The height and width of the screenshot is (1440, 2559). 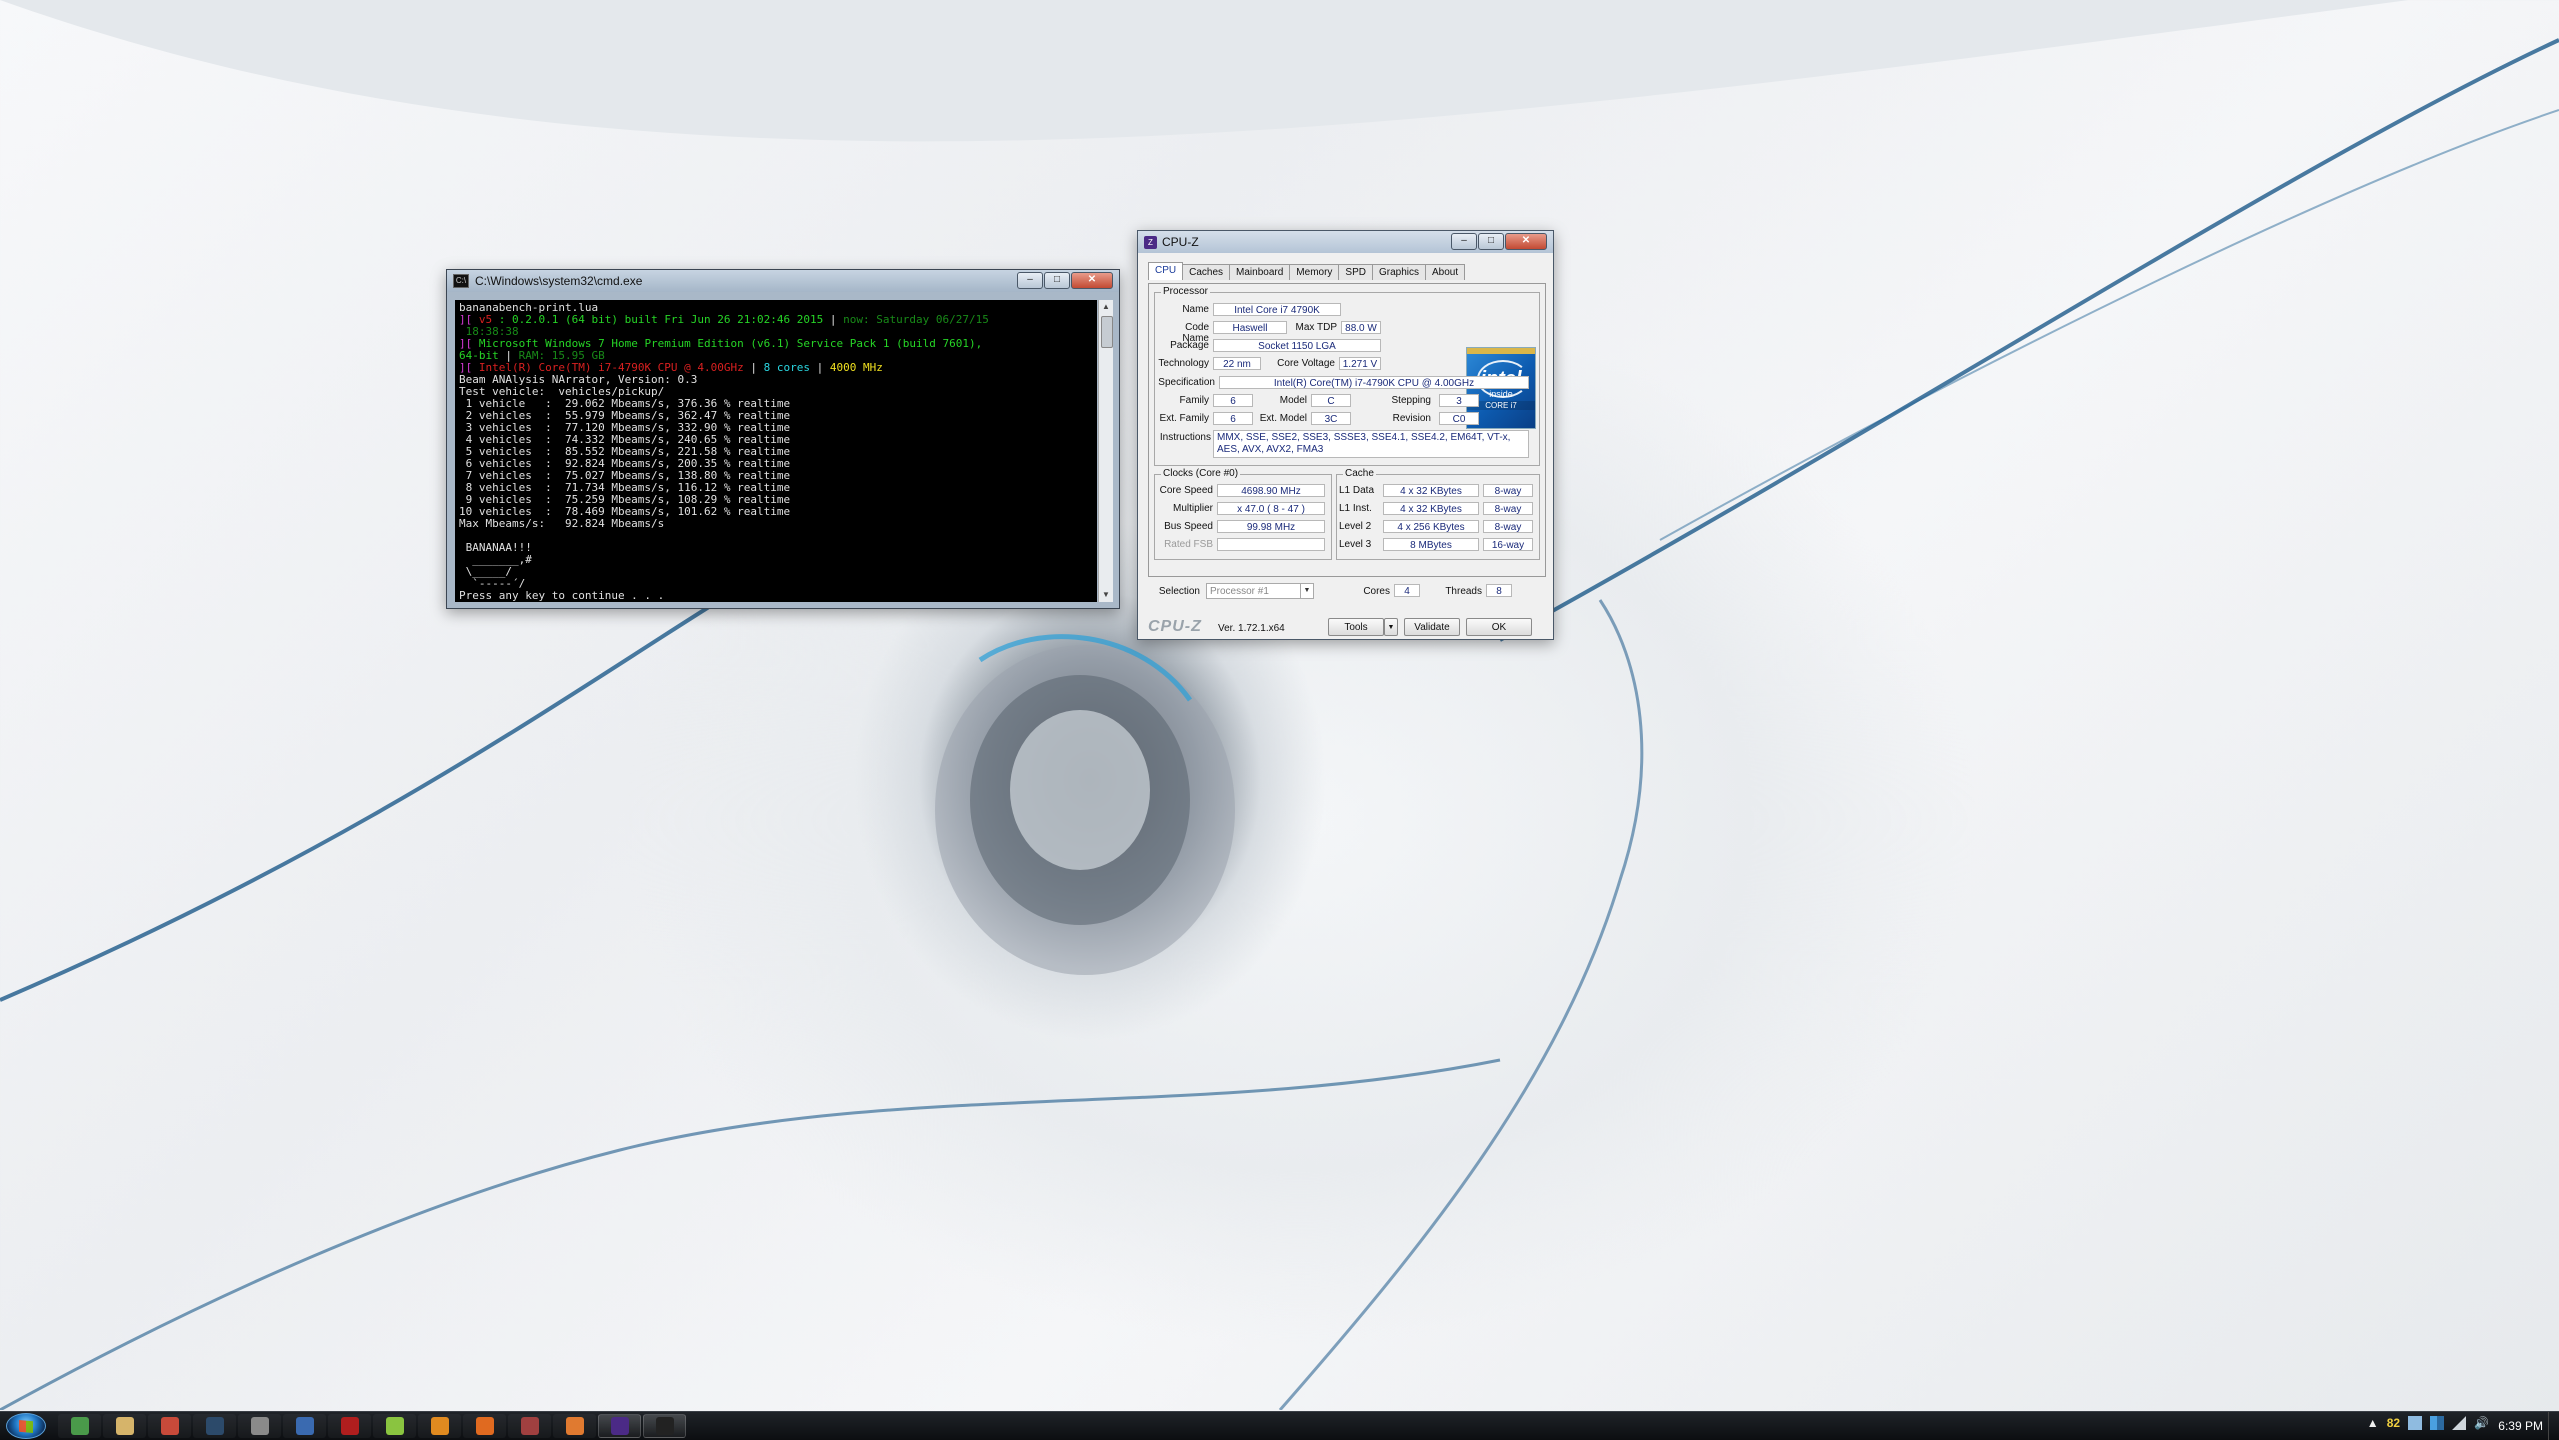 What do you see at coordinates (1316, 327) in the screenshot?
I see `maxtdp-label: Max TDP` at bounding box center [1316, 327].